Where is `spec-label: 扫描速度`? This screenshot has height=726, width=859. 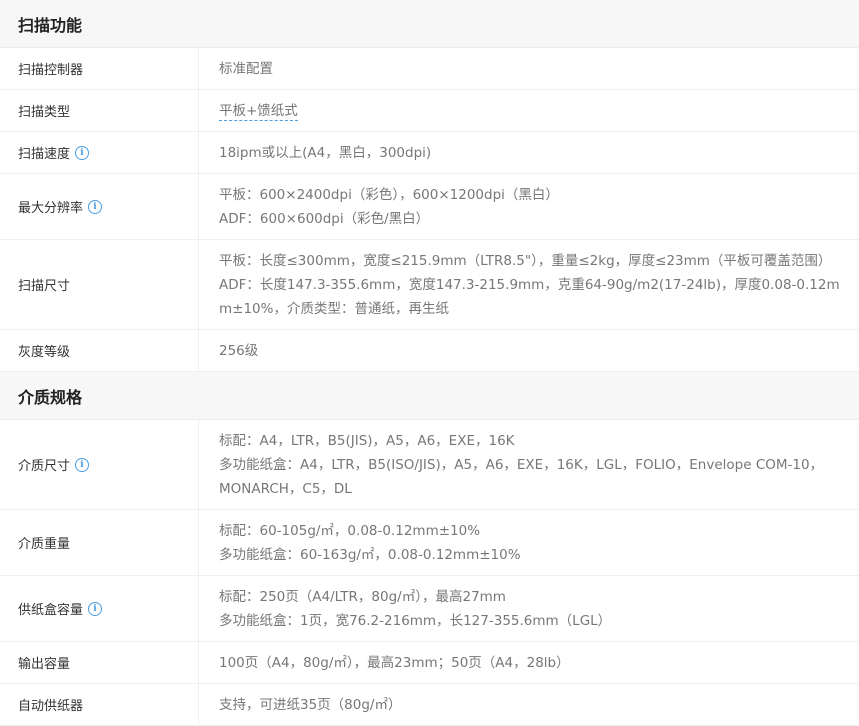 spec-label: 扫描速度 is located at coordinates (44, 154).